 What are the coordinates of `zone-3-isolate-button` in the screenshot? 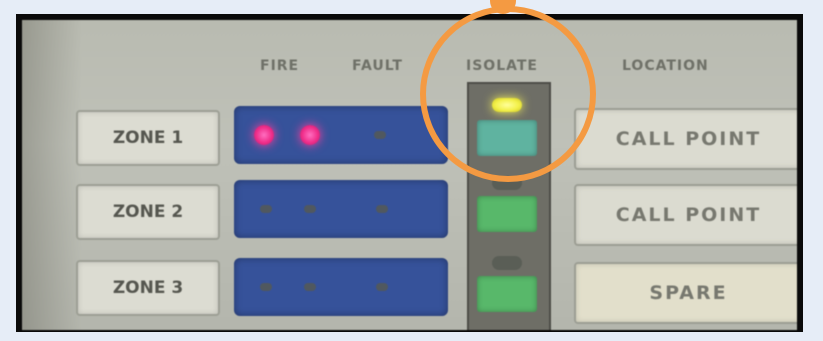 It's located at (507, 294).